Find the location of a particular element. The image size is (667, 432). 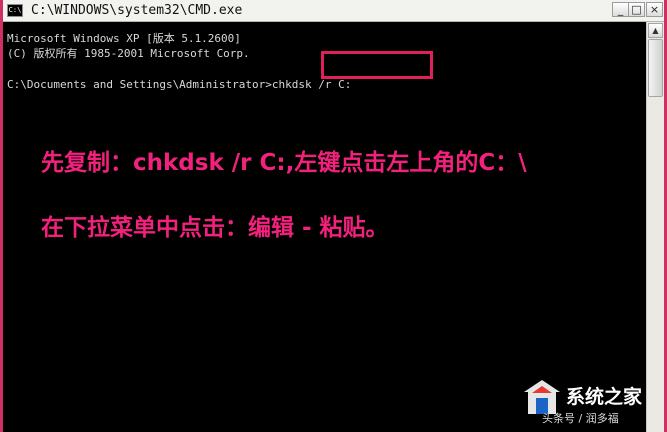

watermark-brand: 系统之家 is located at coordinates (604, 397).